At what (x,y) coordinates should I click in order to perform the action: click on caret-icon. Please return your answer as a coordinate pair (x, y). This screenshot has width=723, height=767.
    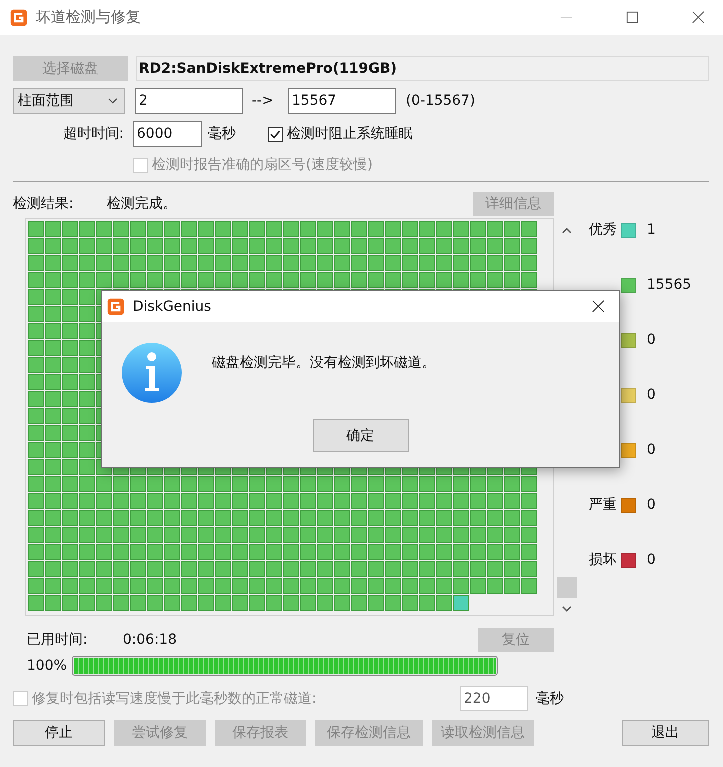
    Looking at the image, I should click on (113, 101).